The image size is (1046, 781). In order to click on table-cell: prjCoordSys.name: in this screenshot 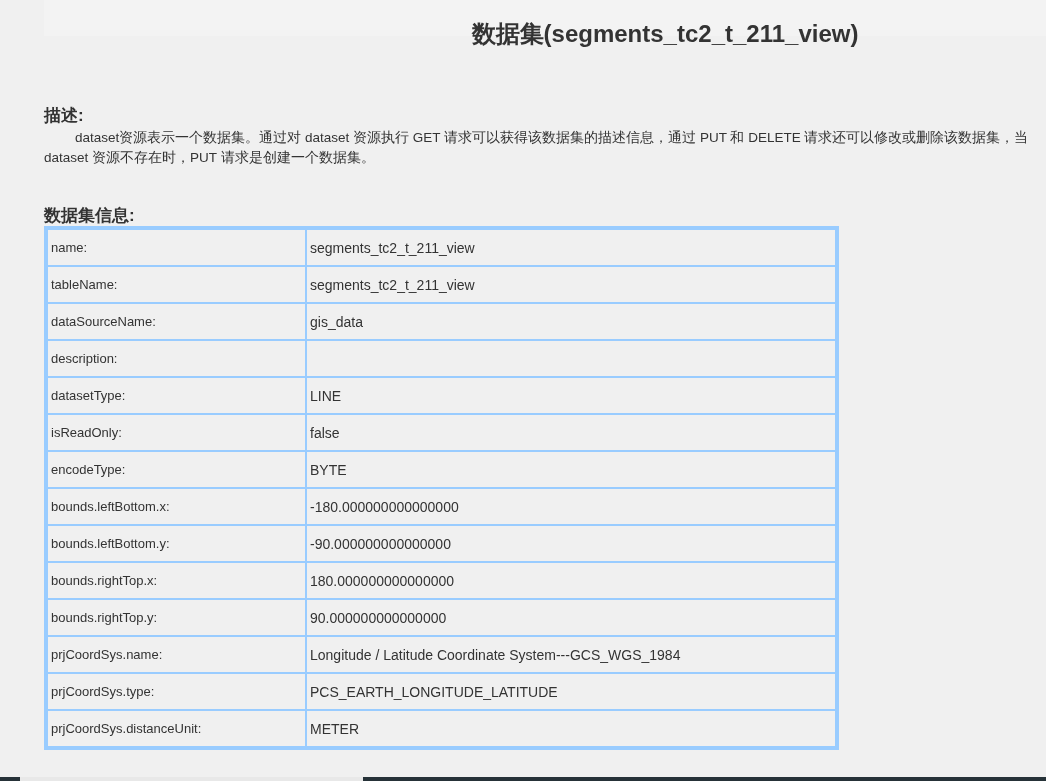, I will do `click(176, 654)`.